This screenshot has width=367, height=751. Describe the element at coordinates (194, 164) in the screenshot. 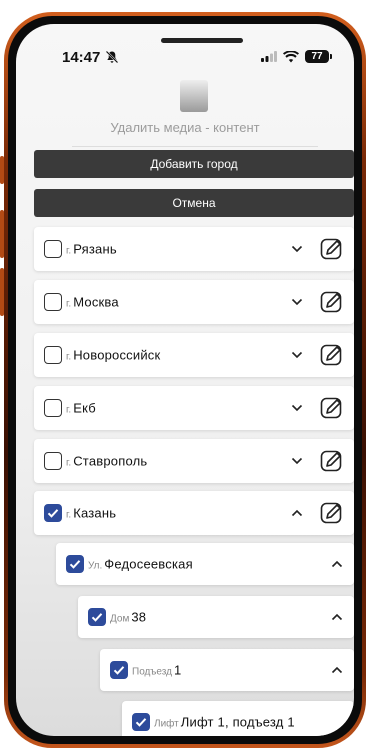

I see `add-city-button: Добавить город` at that location.